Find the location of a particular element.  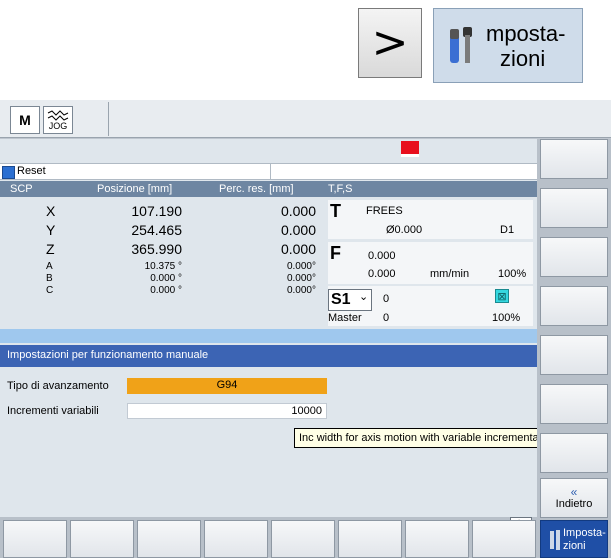

axes-header: SCP Posizione [mm] Perc. res. [mm] is located at coordinates (161, 189).